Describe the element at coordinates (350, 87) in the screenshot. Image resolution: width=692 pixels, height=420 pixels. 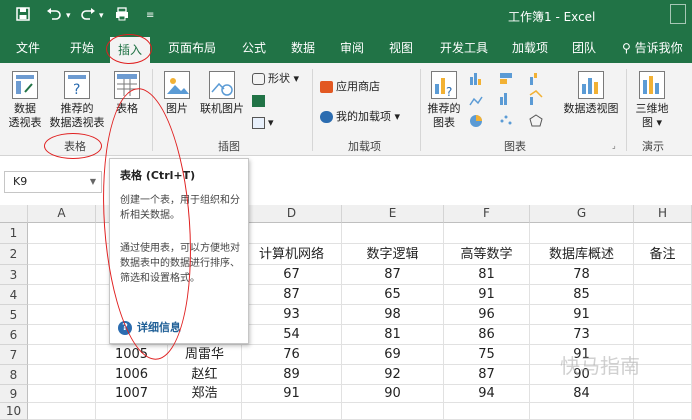
I see `store-button: 应用商店` at that location.